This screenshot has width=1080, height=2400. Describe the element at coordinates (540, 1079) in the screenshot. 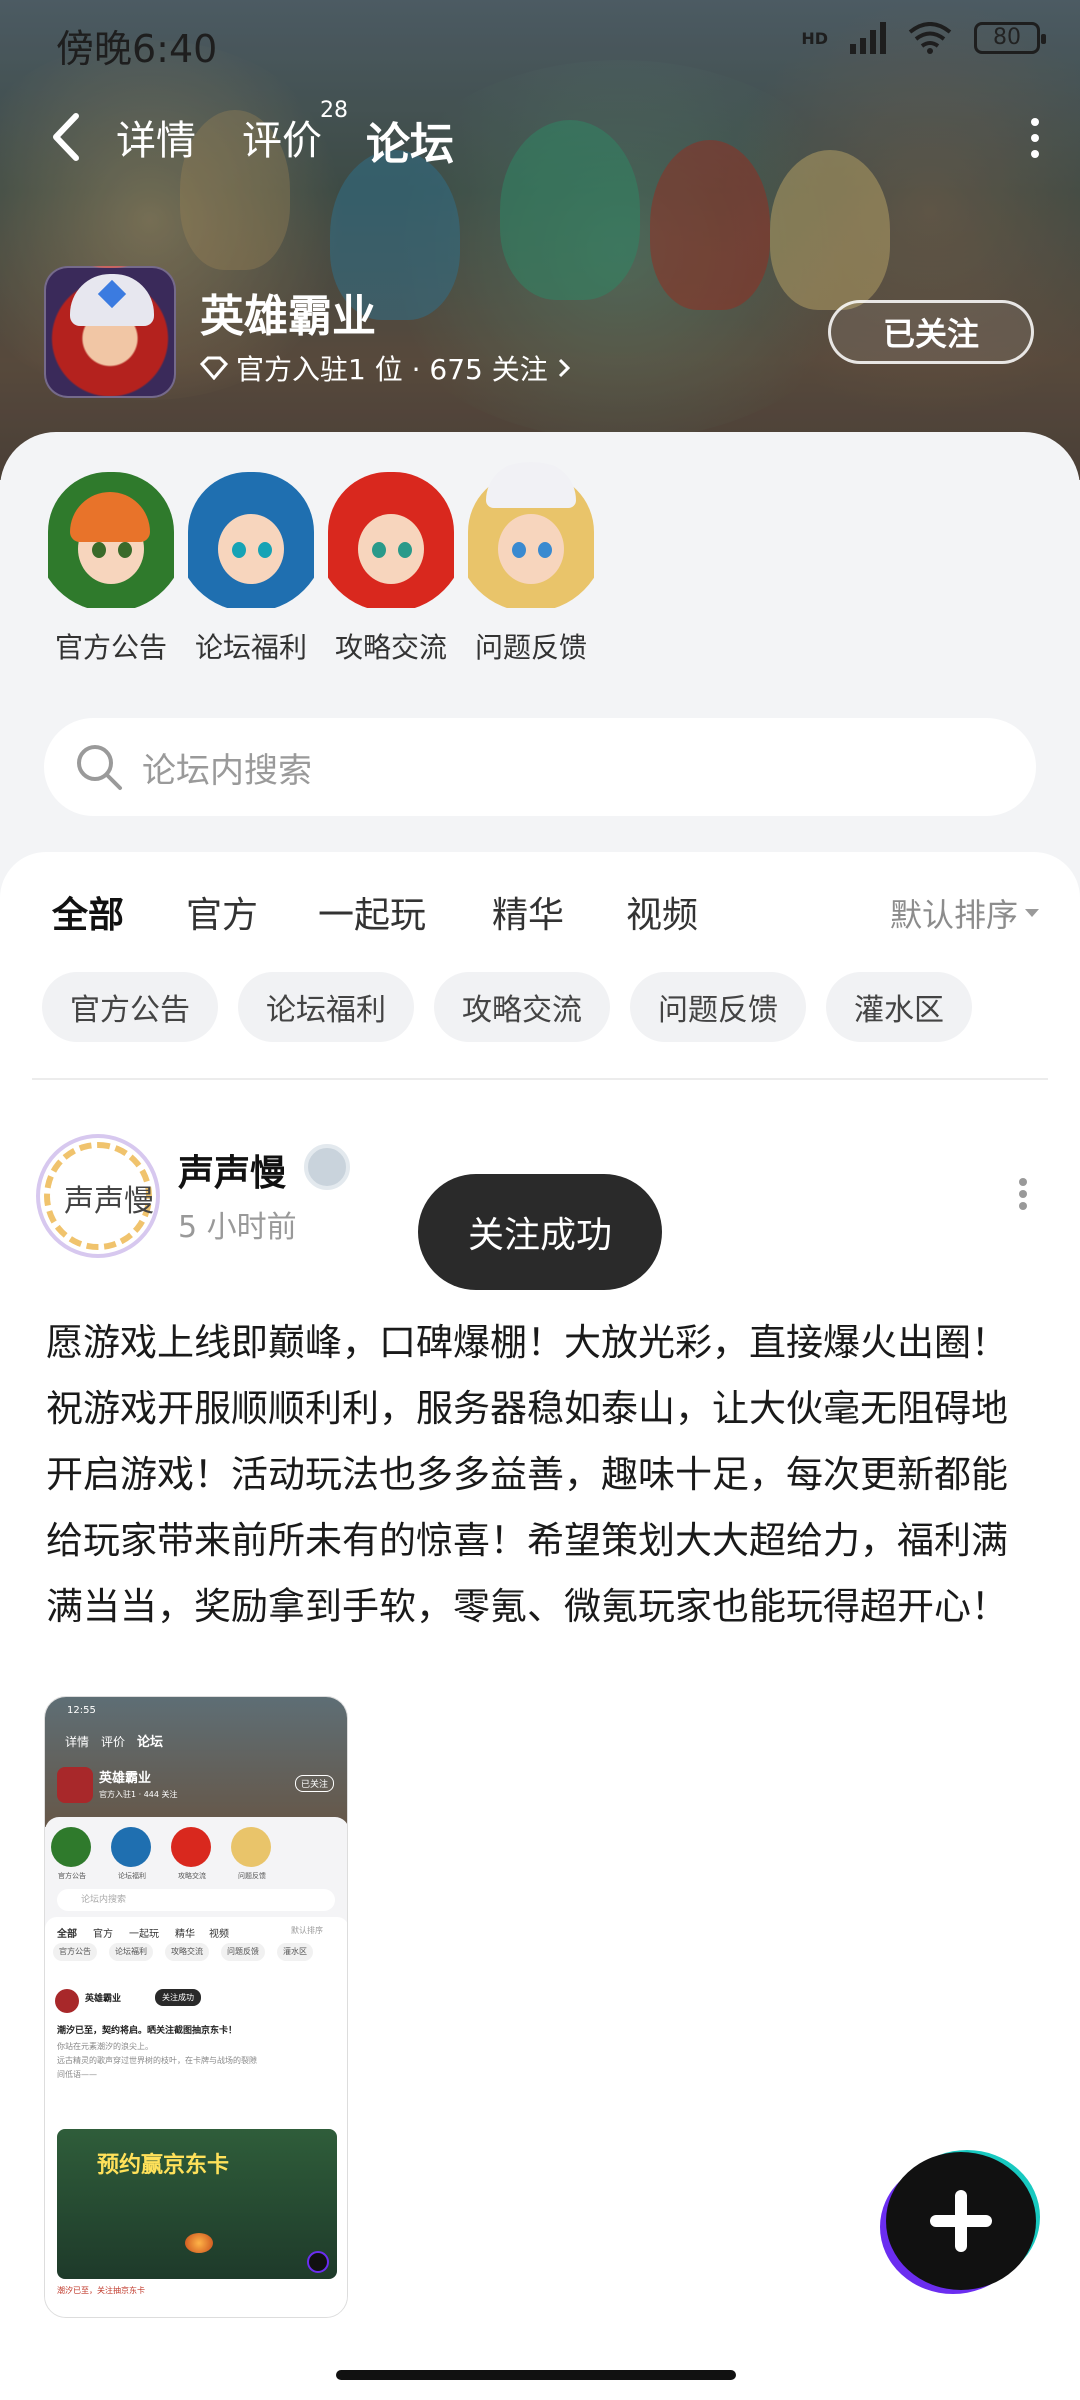

I see `divider` at that location.